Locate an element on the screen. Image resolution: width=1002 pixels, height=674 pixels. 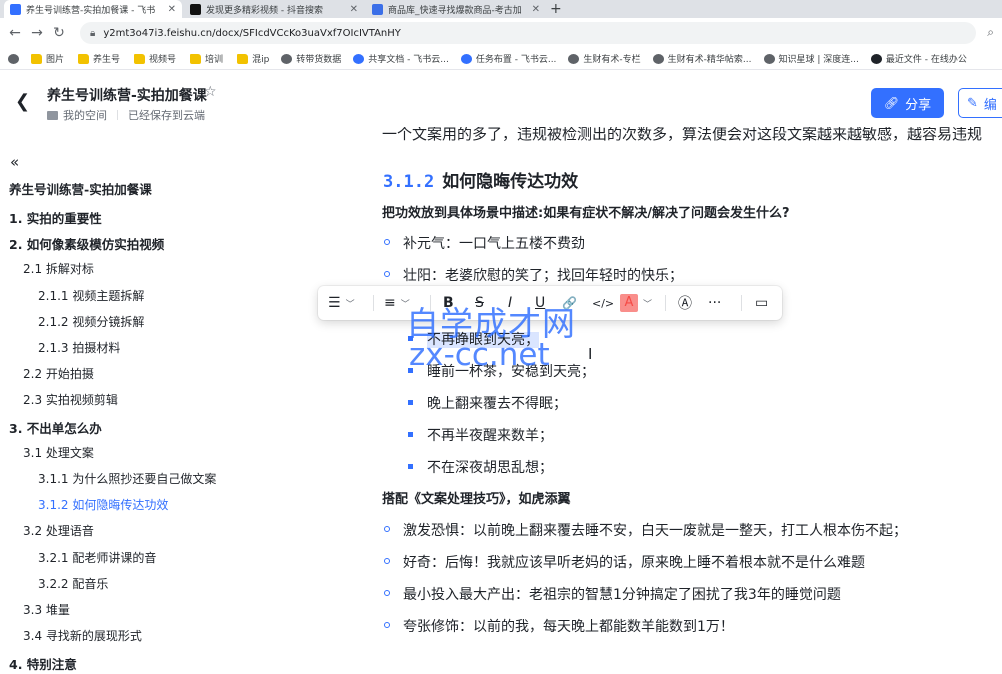
edit-button: ✎ 编 is located at coordinates (980, 103).